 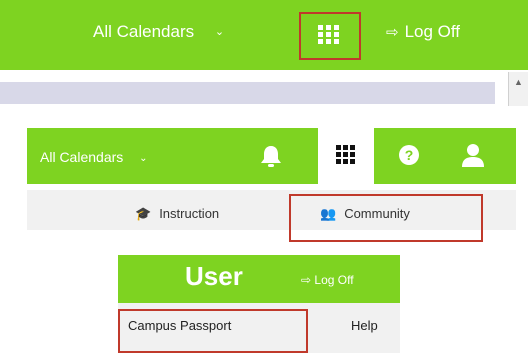 I want to click on tab-instruction: 🎓 Instruction, so click(x=177, y=214).